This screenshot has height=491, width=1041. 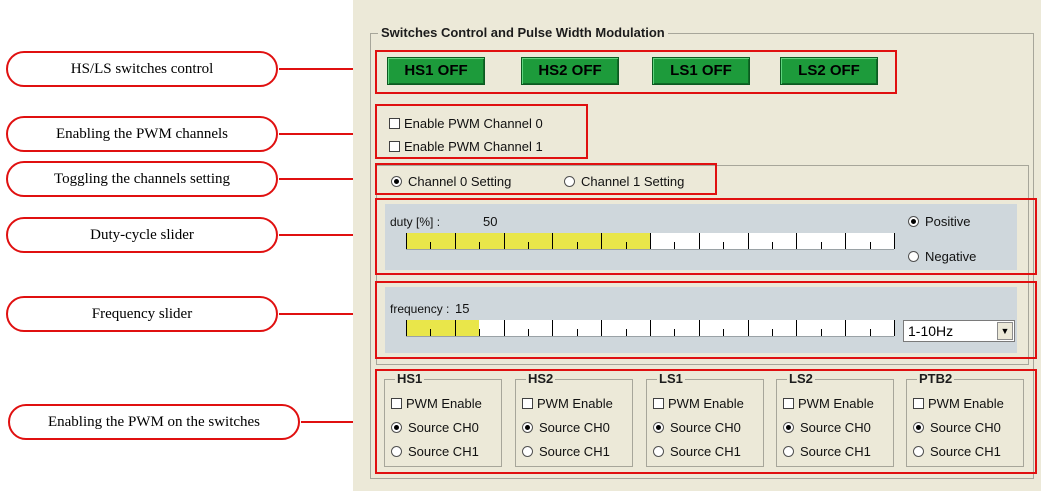 I want to click on duty-slider, so click(x=650, y=241).